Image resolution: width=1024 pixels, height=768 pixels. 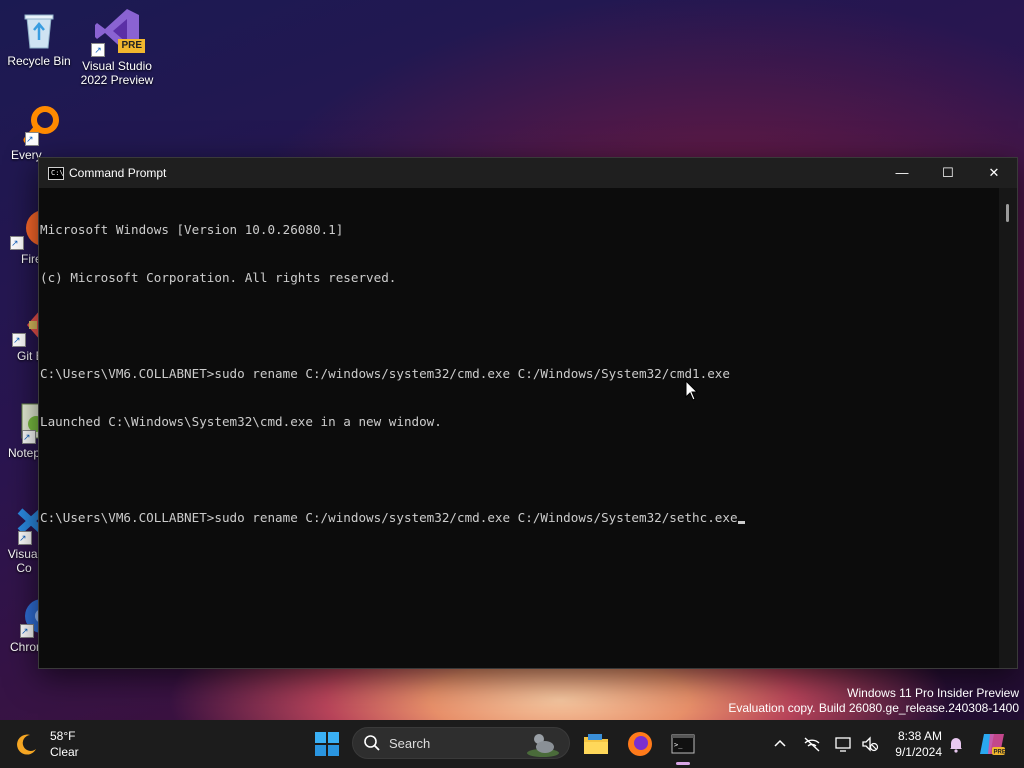 I want to click on desktop-icon-everything: ↗ Every, so click(x=29, y=133).